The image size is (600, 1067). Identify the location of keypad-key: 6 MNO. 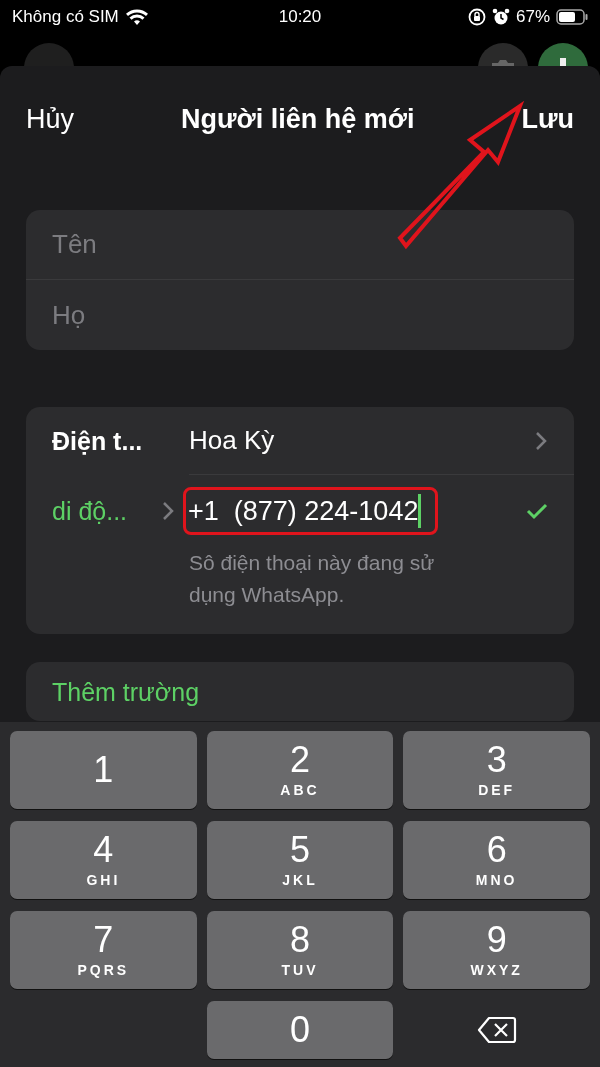
(496, 860).